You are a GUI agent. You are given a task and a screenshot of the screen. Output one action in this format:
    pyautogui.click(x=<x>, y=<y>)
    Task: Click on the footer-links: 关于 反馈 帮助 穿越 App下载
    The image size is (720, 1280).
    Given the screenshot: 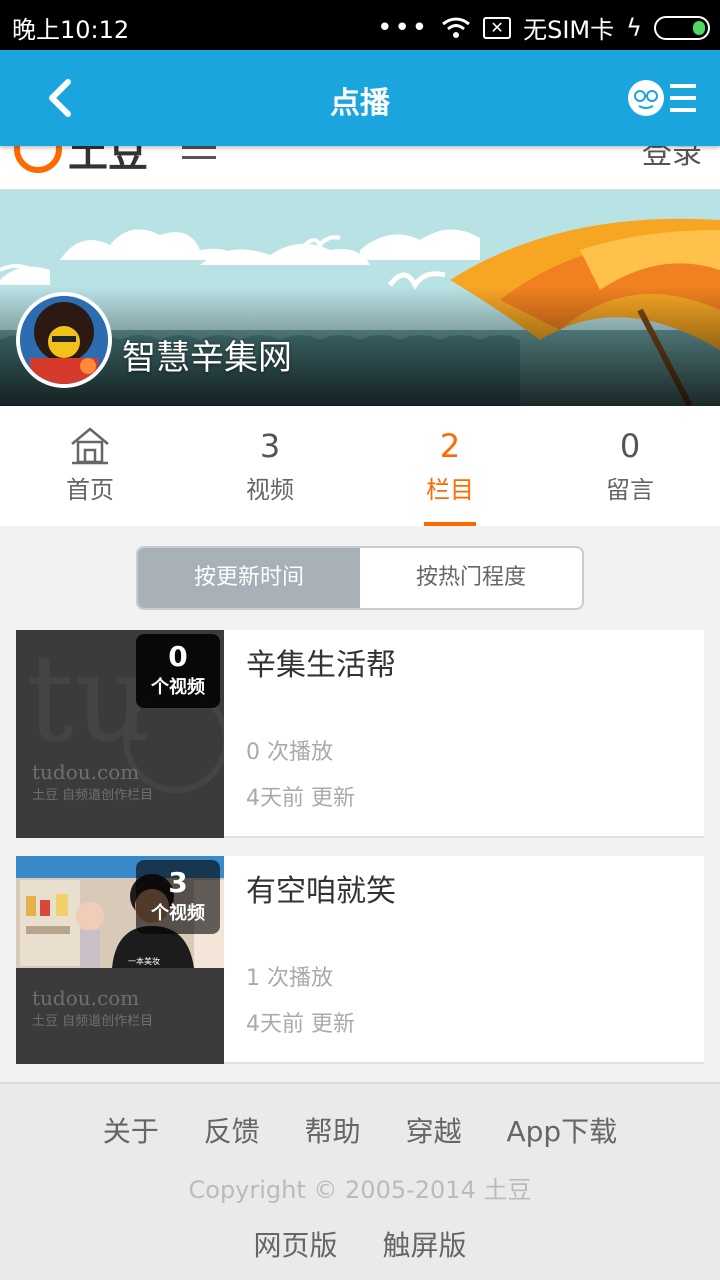 What is the action you would take?
    pyautogui.click(x=360, y=1130)
    